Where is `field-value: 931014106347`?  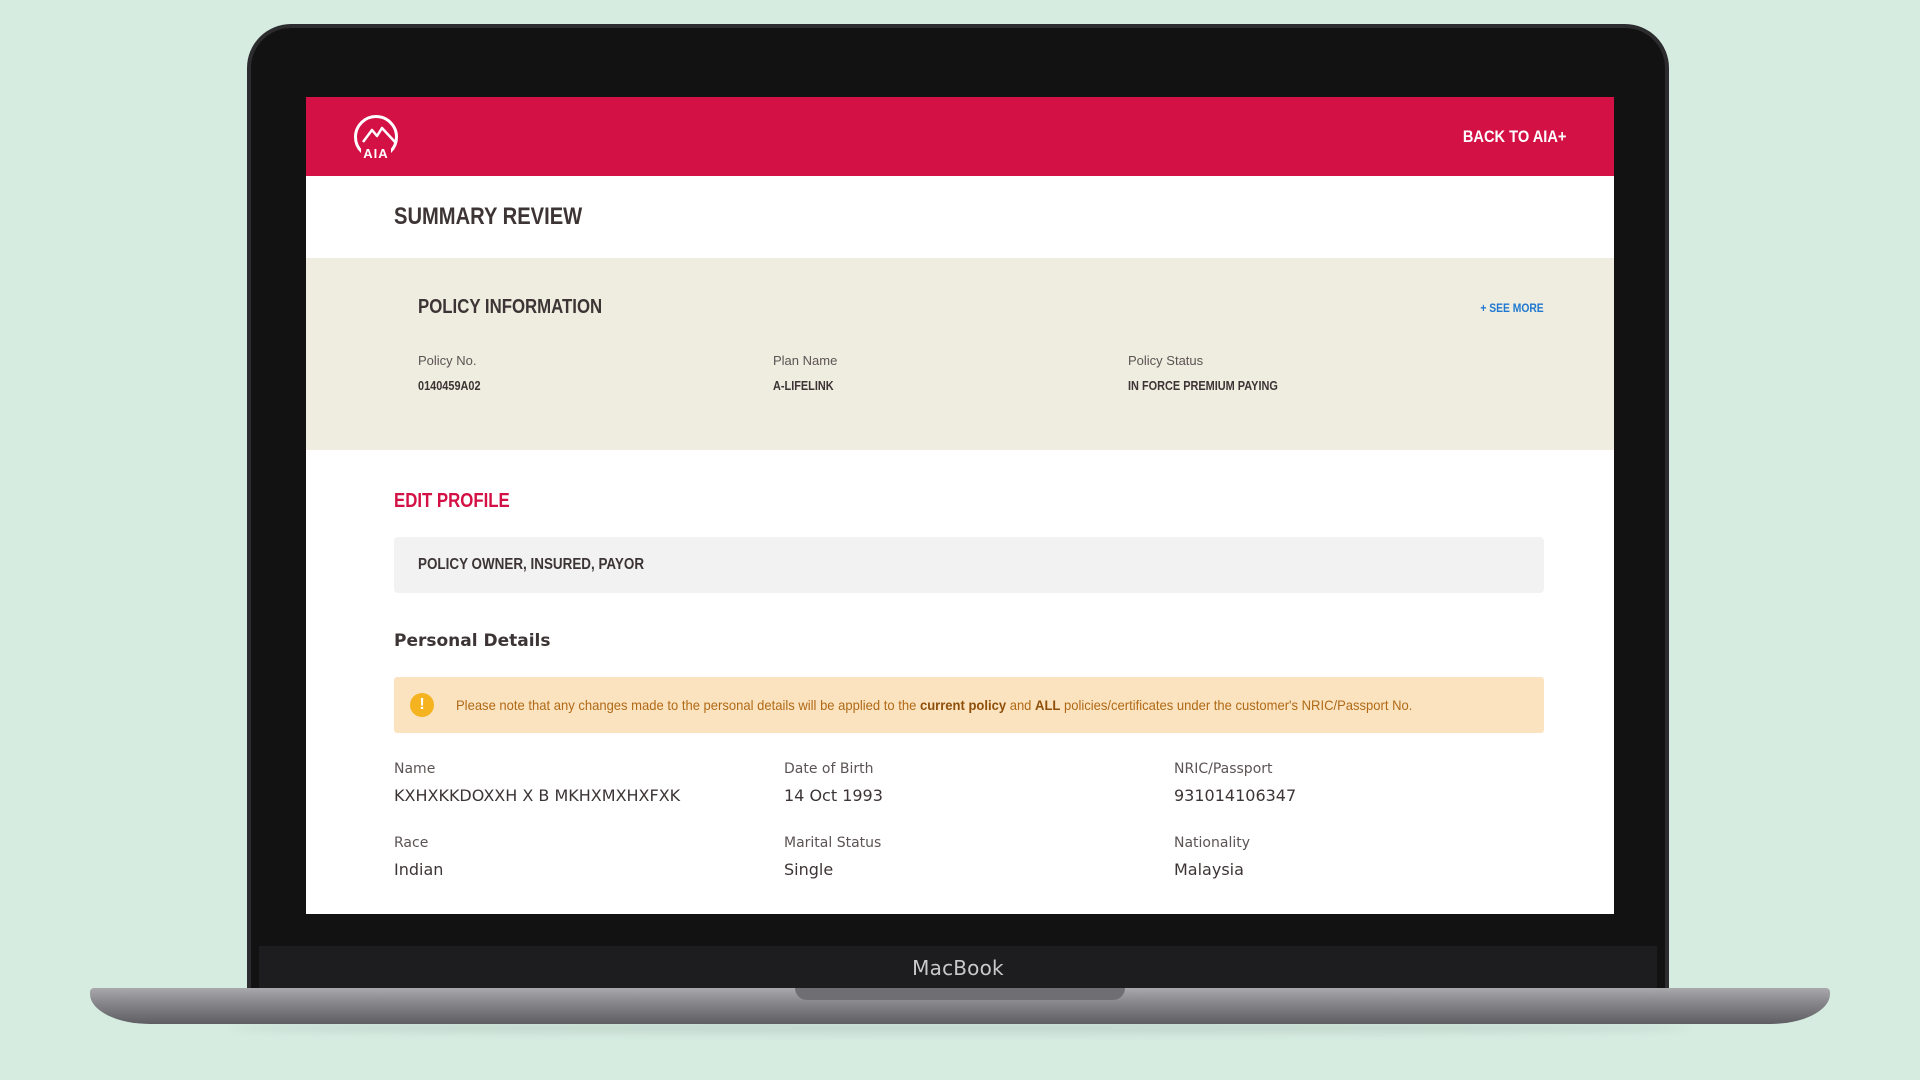 field-value: 931014106347 is located at coordinates (1235, 795).